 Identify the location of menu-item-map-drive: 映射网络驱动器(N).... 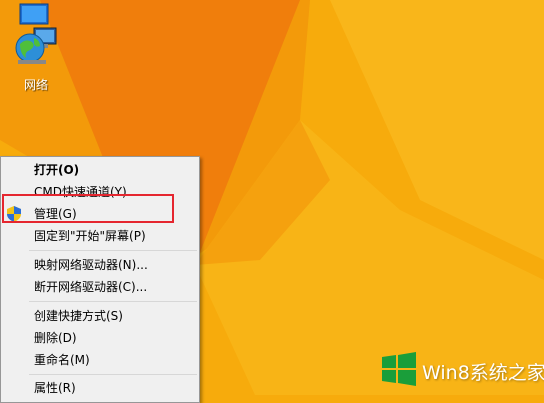
(100, 265).